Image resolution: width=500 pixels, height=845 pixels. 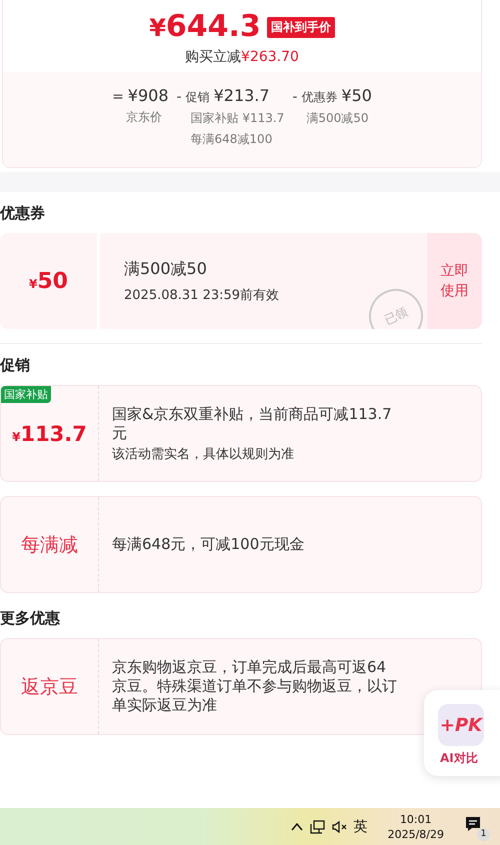 I want to click on breakdown-label: 优惠券, so click(x=319, y=97).